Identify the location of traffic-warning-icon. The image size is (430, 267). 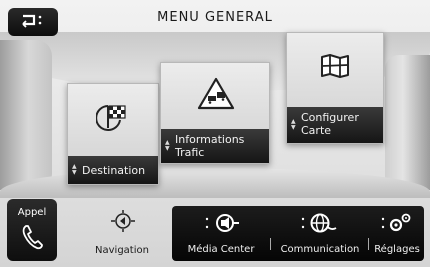
(216, 96).